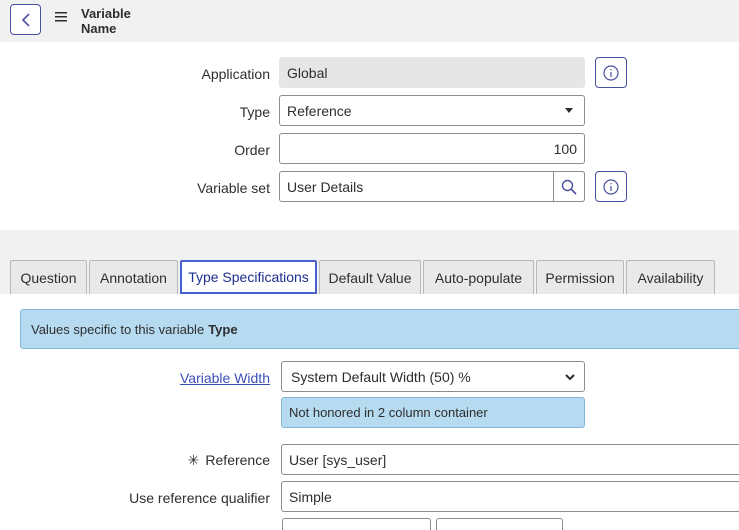 The width and height of the screenshot is (739, 530). I want to click on back-icon, so click(25, 19).